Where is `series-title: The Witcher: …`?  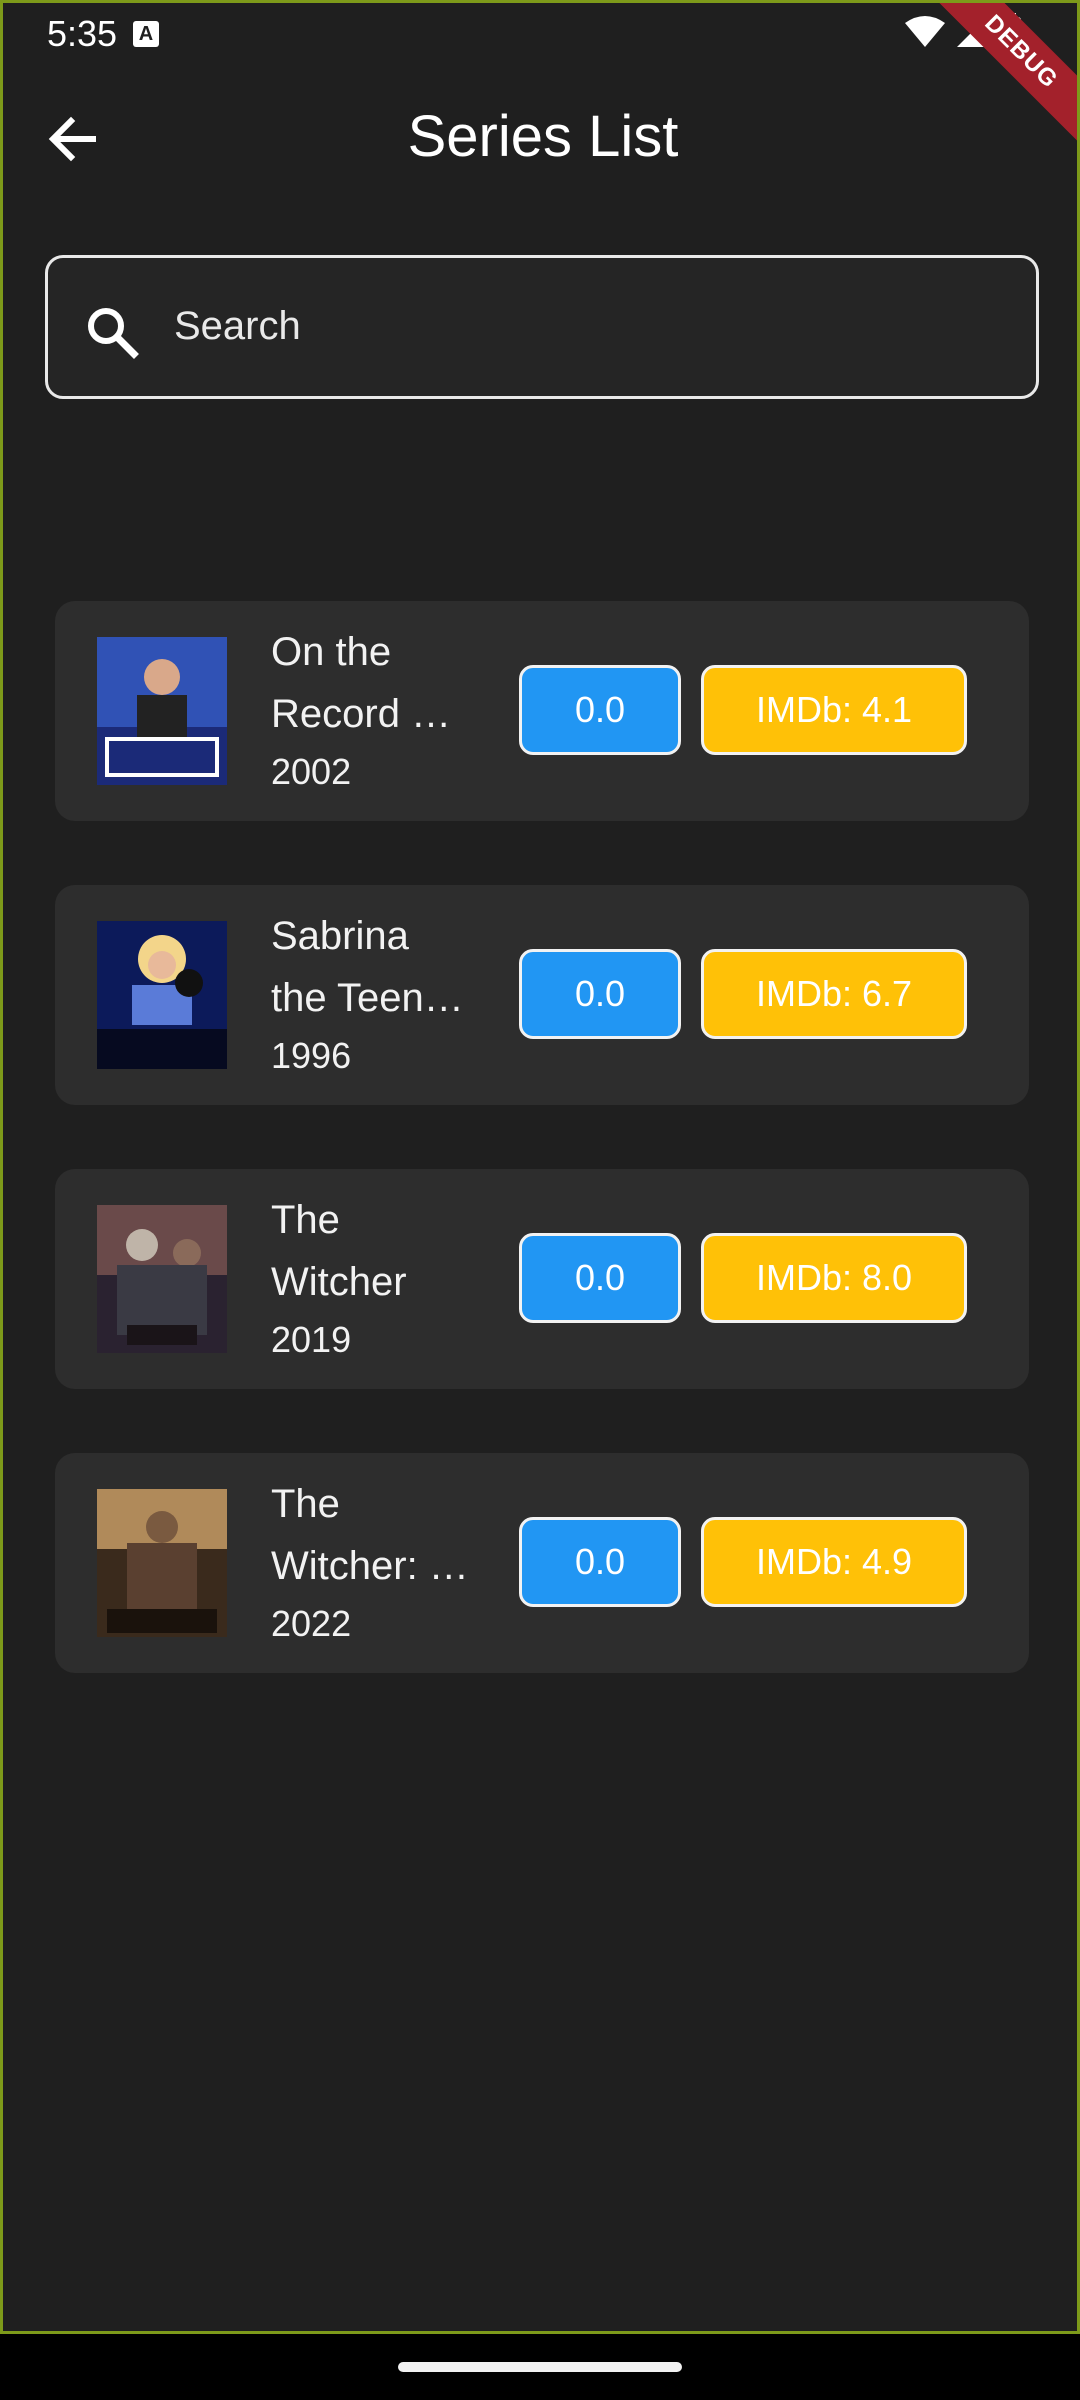
series-title: The Witcher: … is located at coordinates (370, 1535).